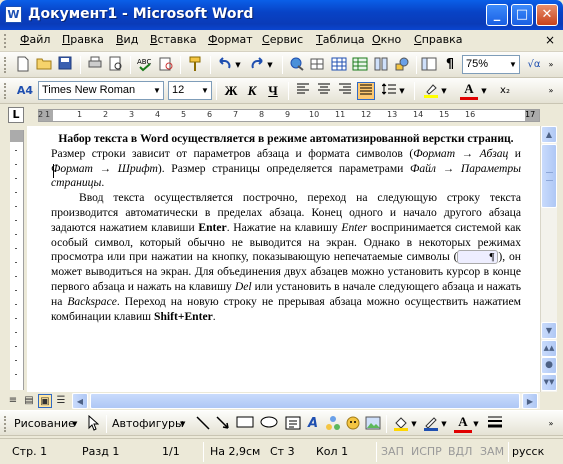 The height and width of the screenshot is (464, 563). Describe the element at coordinates (83, 39) in the screenshot. I see `menu-edit: Правка` at that location.